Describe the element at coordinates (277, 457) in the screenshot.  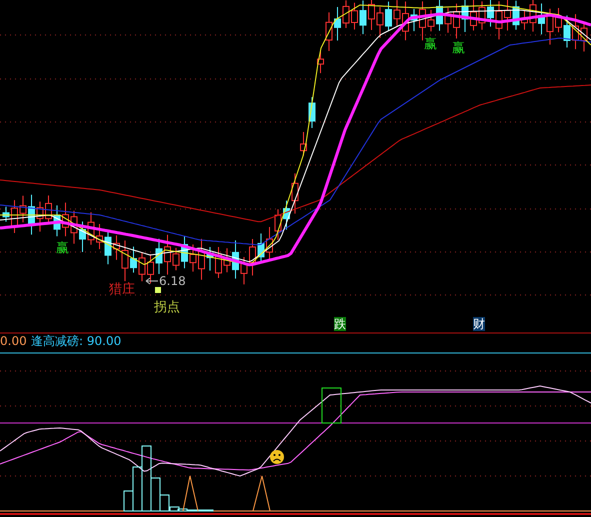
I see `sad-face-icon` at that location.